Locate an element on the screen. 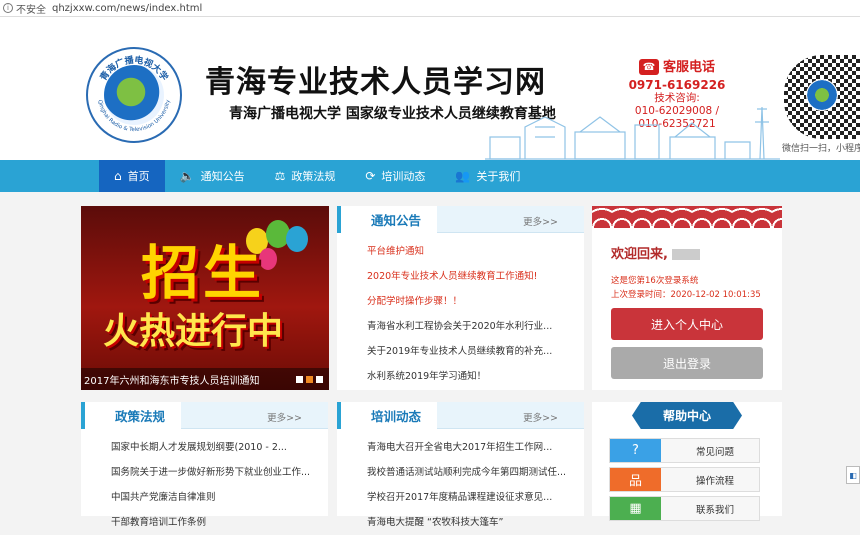  list-item: 水利系统2019年学习通知！ is located at coordinates (475, 376).